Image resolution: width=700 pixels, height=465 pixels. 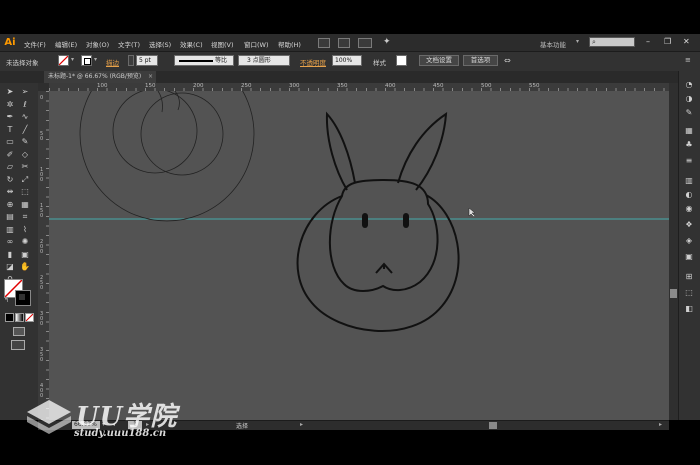 What do you see at coordinates (120, 433) in the screenshot?
I see `watermark-url: study.uuu188.cn` at bounding box center [120, 433].